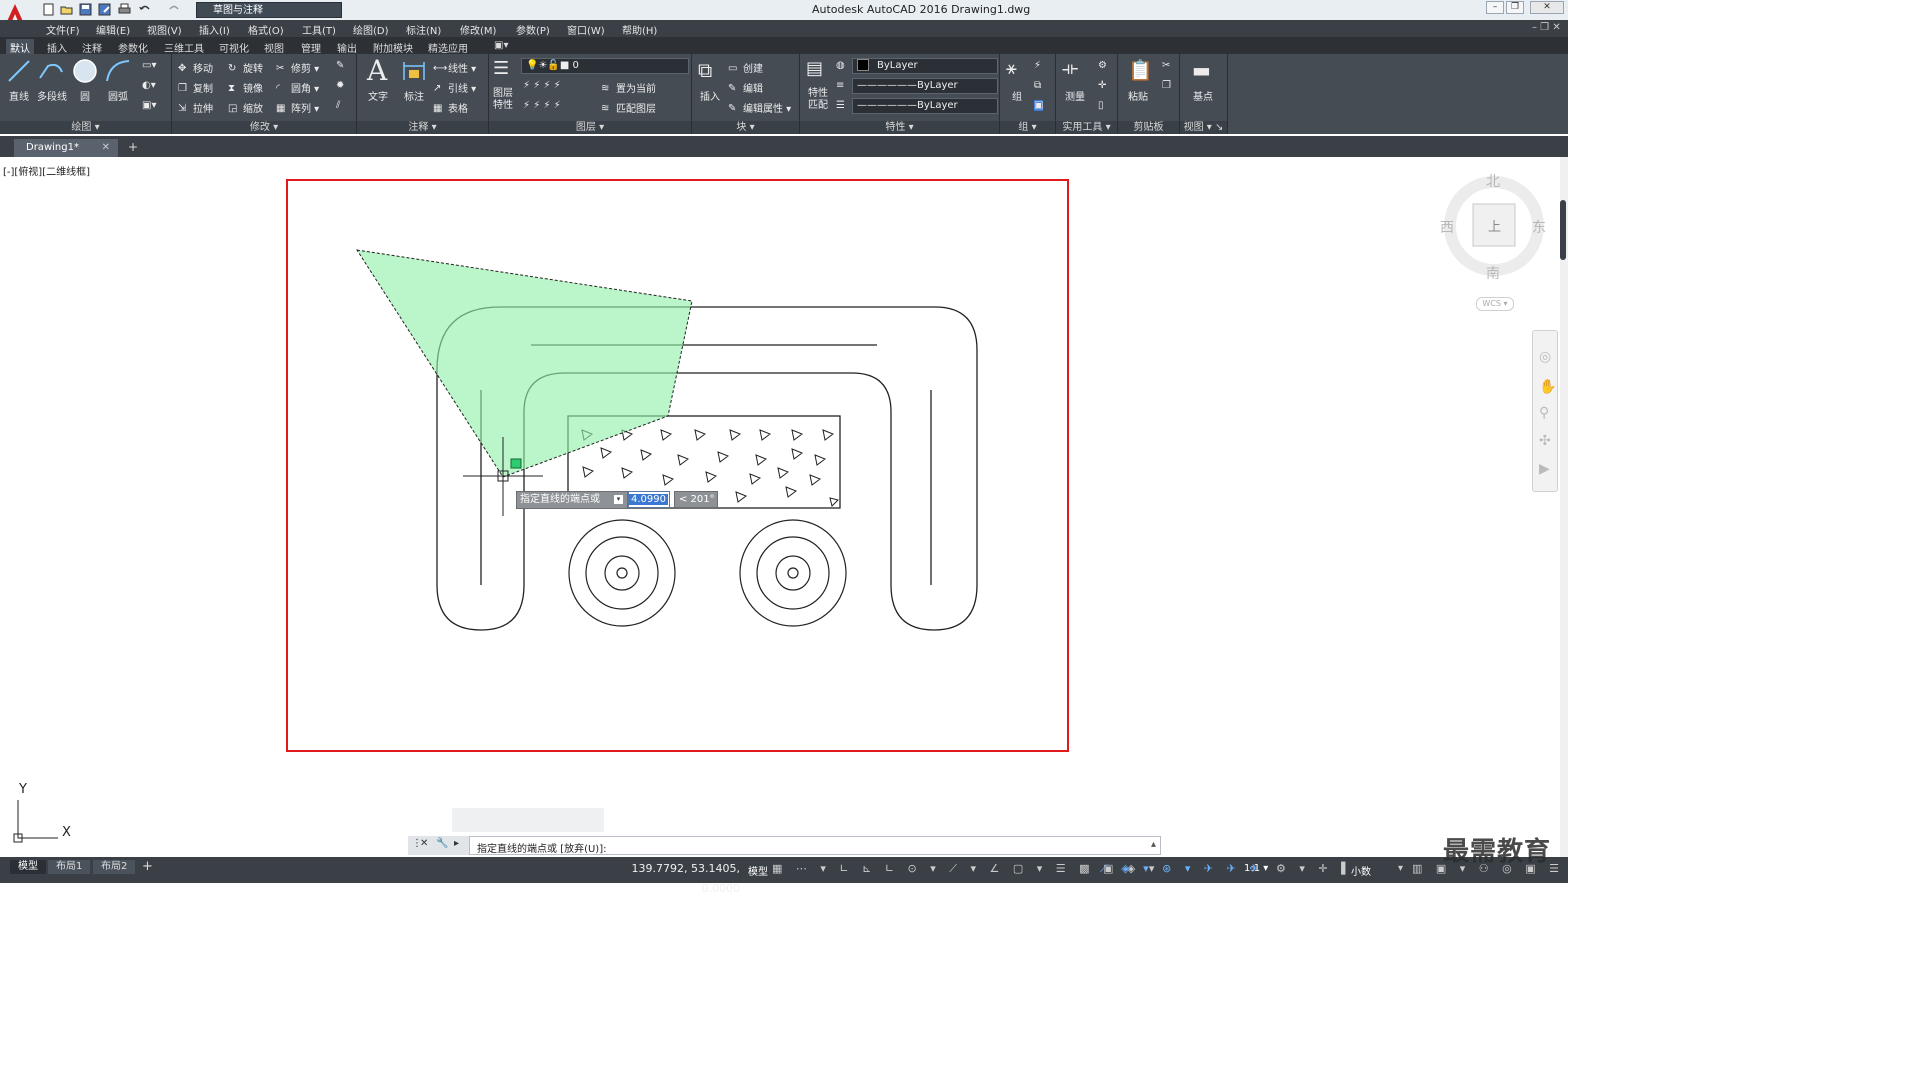 Image resolution: width=1920 pixels, height=1080 pixels. What do you see at coordinates (214, 29) in the screenshot?
I see `menu-insert: 插入(I)` at bounding box center [214, 29].